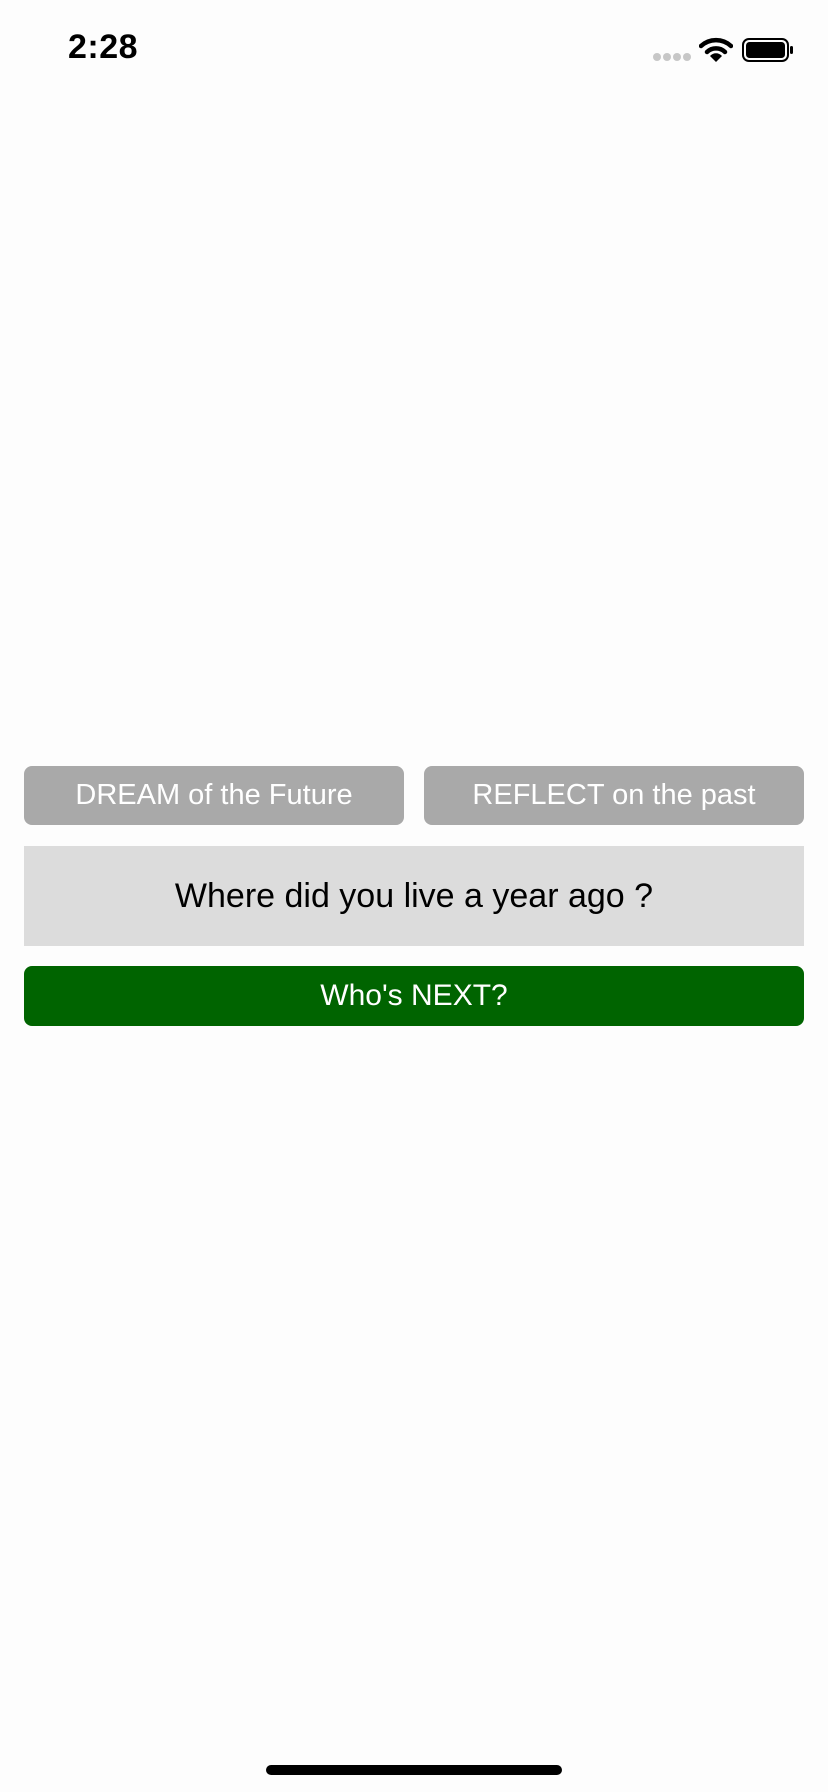 The height and width of the screenshot is (1792, 828). I want to click on status-time: 2:28, so click(103, 47).